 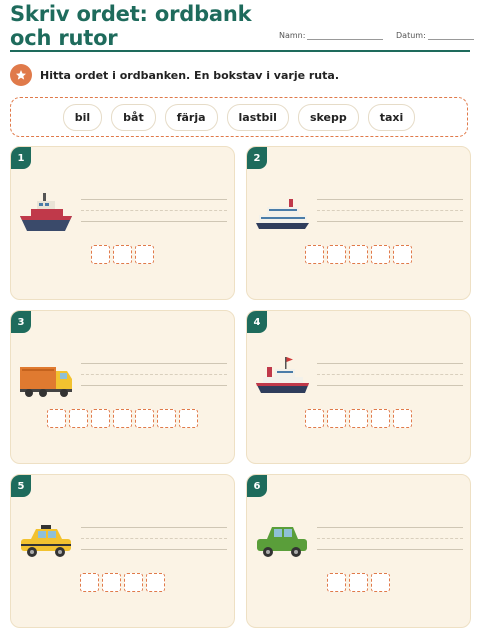 What do you see at coordinates (331, 35) in the screenshot?
I see `name-field: Namn:` at bounding box center [331, 35].